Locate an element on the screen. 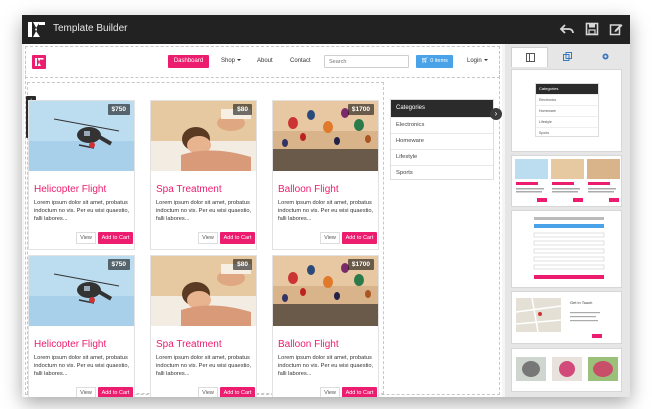 Image resolution: width=652 pixels, height=409 pixels. collapse-panel-button: › is located at coordinates (496, 114).